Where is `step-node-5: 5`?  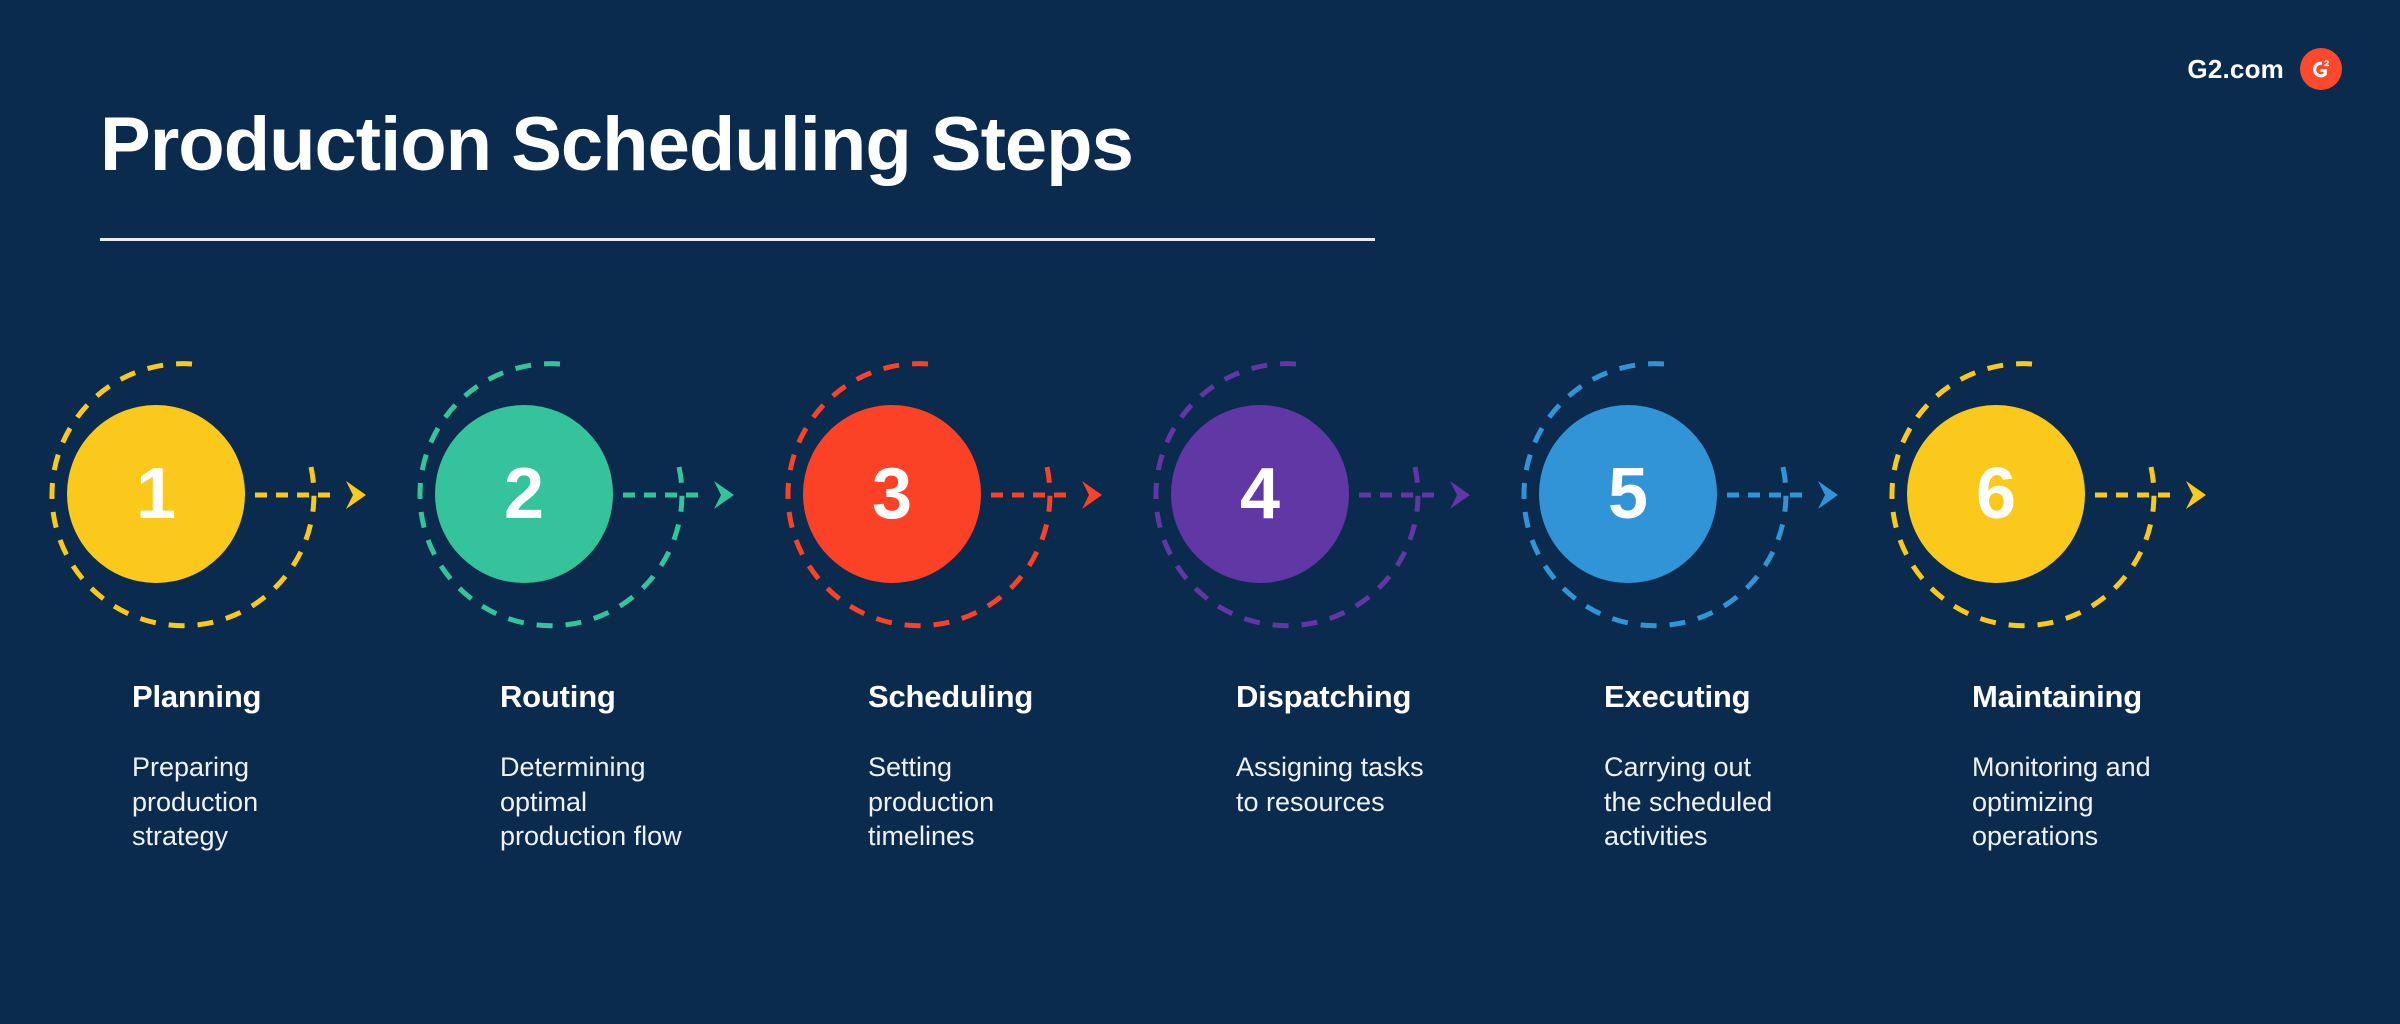 step-node-5: 5 is located at coordinates (1667, 495).